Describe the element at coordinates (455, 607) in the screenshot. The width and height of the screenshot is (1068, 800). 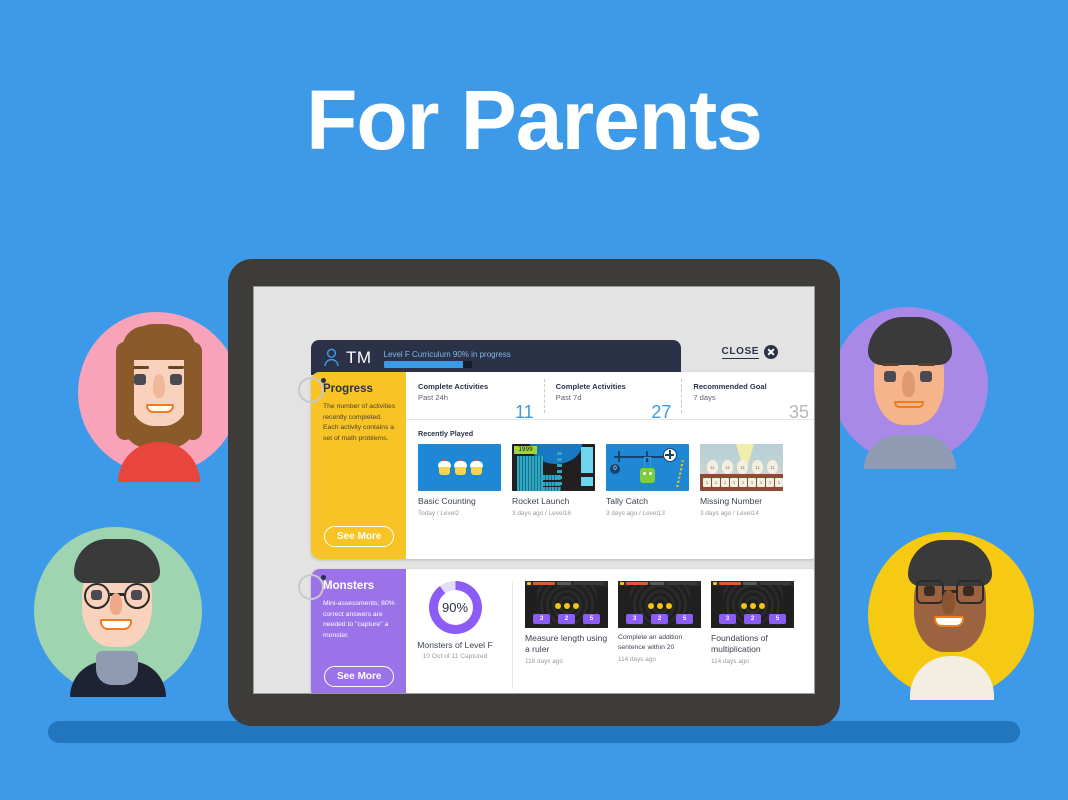
I see `capture-percent: 90%` at that location.